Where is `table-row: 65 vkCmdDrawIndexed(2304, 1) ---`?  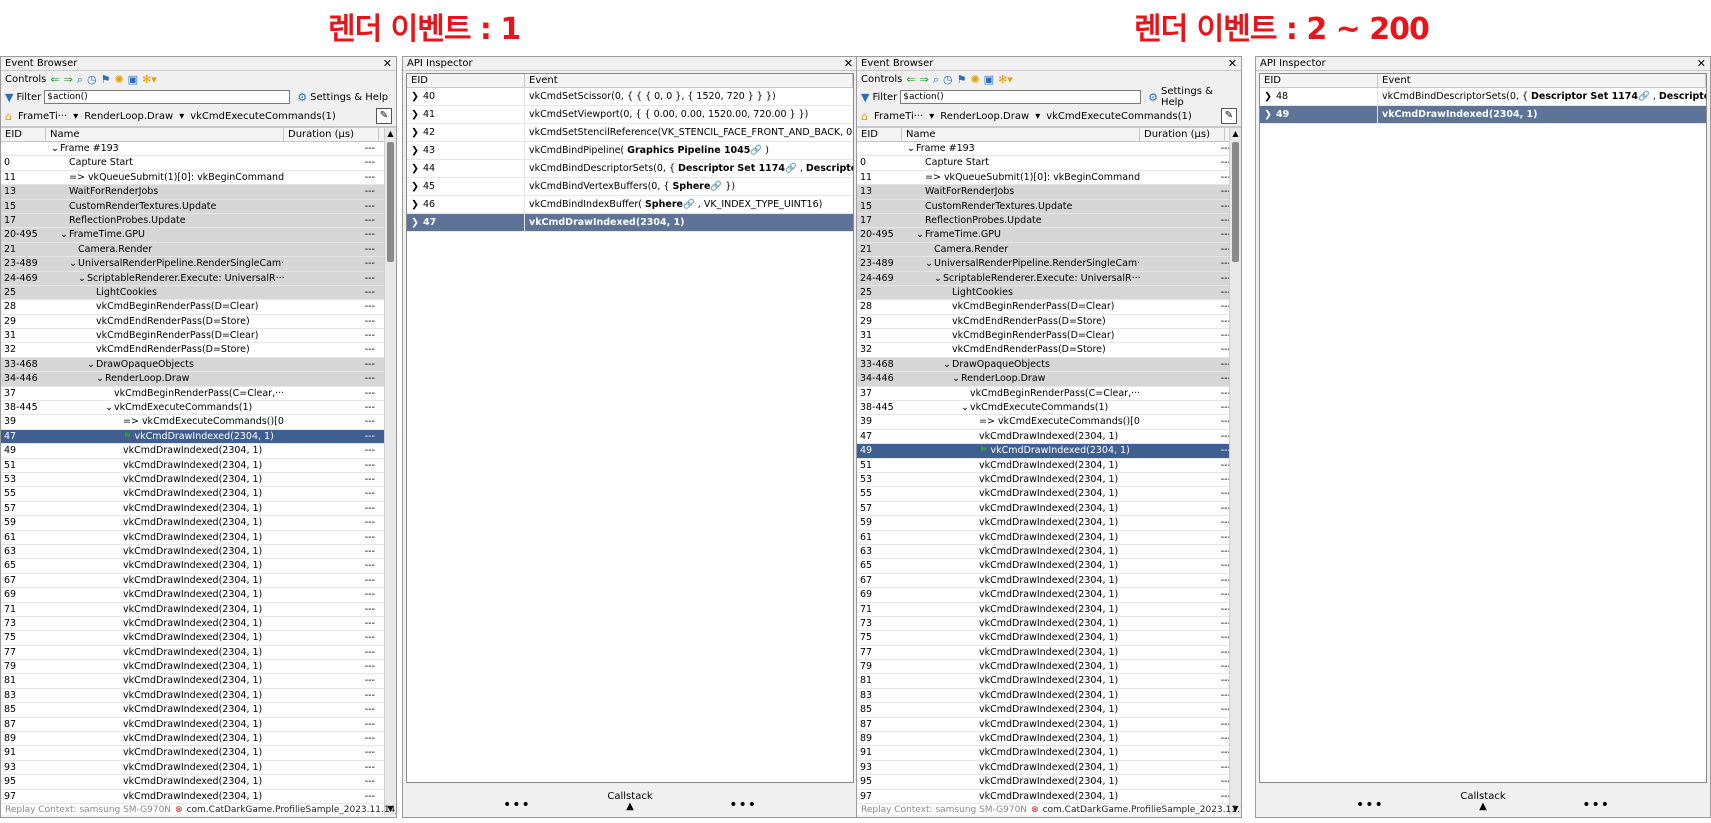 table-row: 65 vkCmdDrawIndexed(2304, 1) --- is located at coordinates (1049, 566).